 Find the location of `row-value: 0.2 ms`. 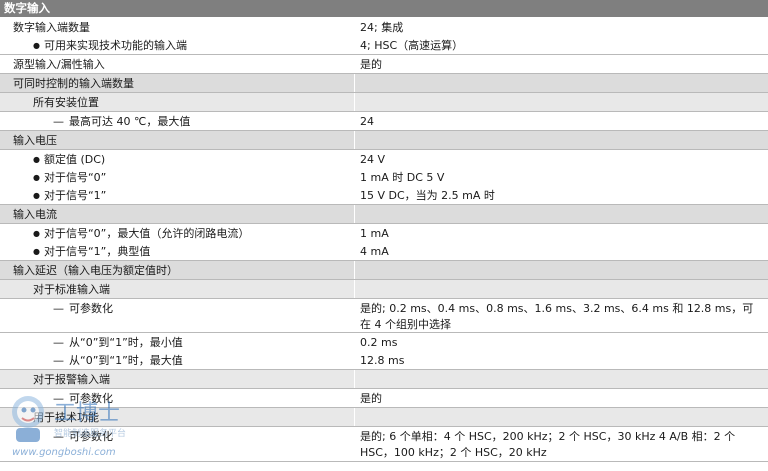

row-value: 0.2 ms is located at coordinates (561, 342).